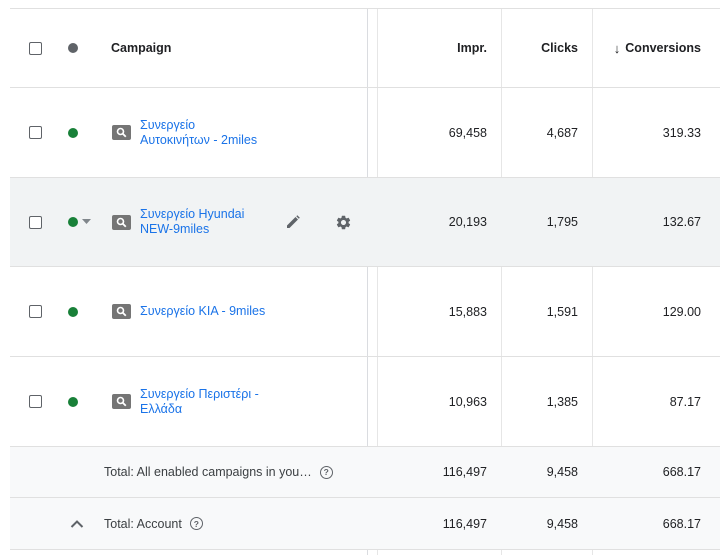 The image size is (720, 555). Describe the element at coordinates (199, 402) in the screenshot. I see `campaign-name-link: Συνεργείο Περιστέρι - Ελλάδα` at that location.